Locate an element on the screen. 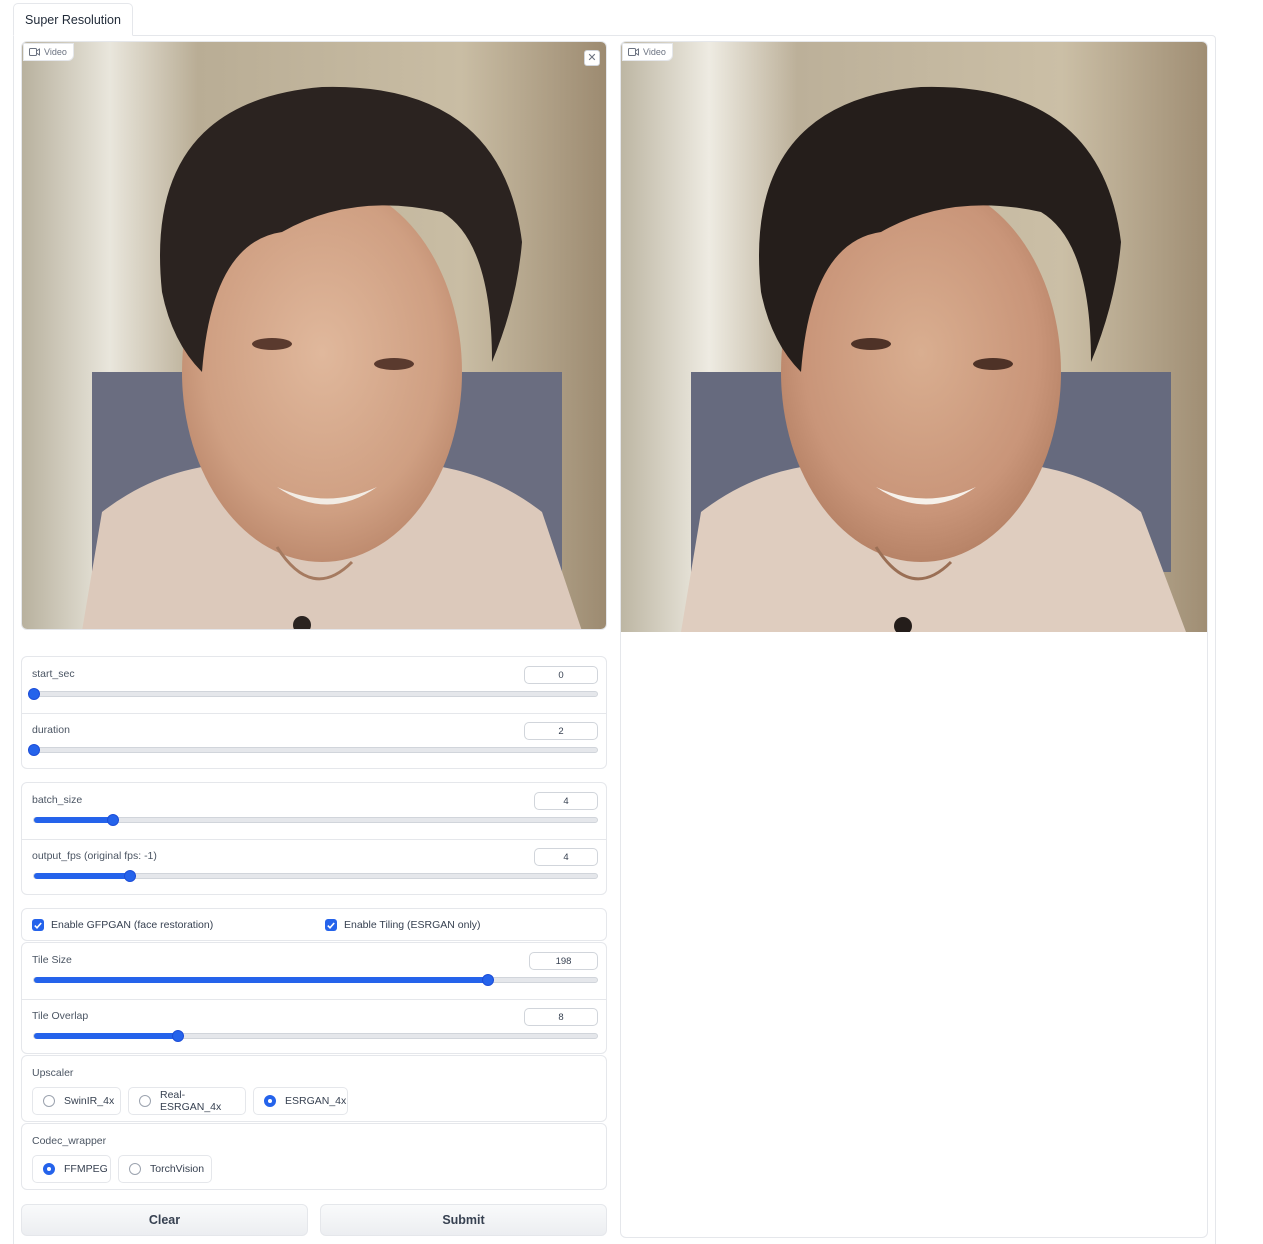  input-video-label-text: Video is located at coordinates (55, 52).